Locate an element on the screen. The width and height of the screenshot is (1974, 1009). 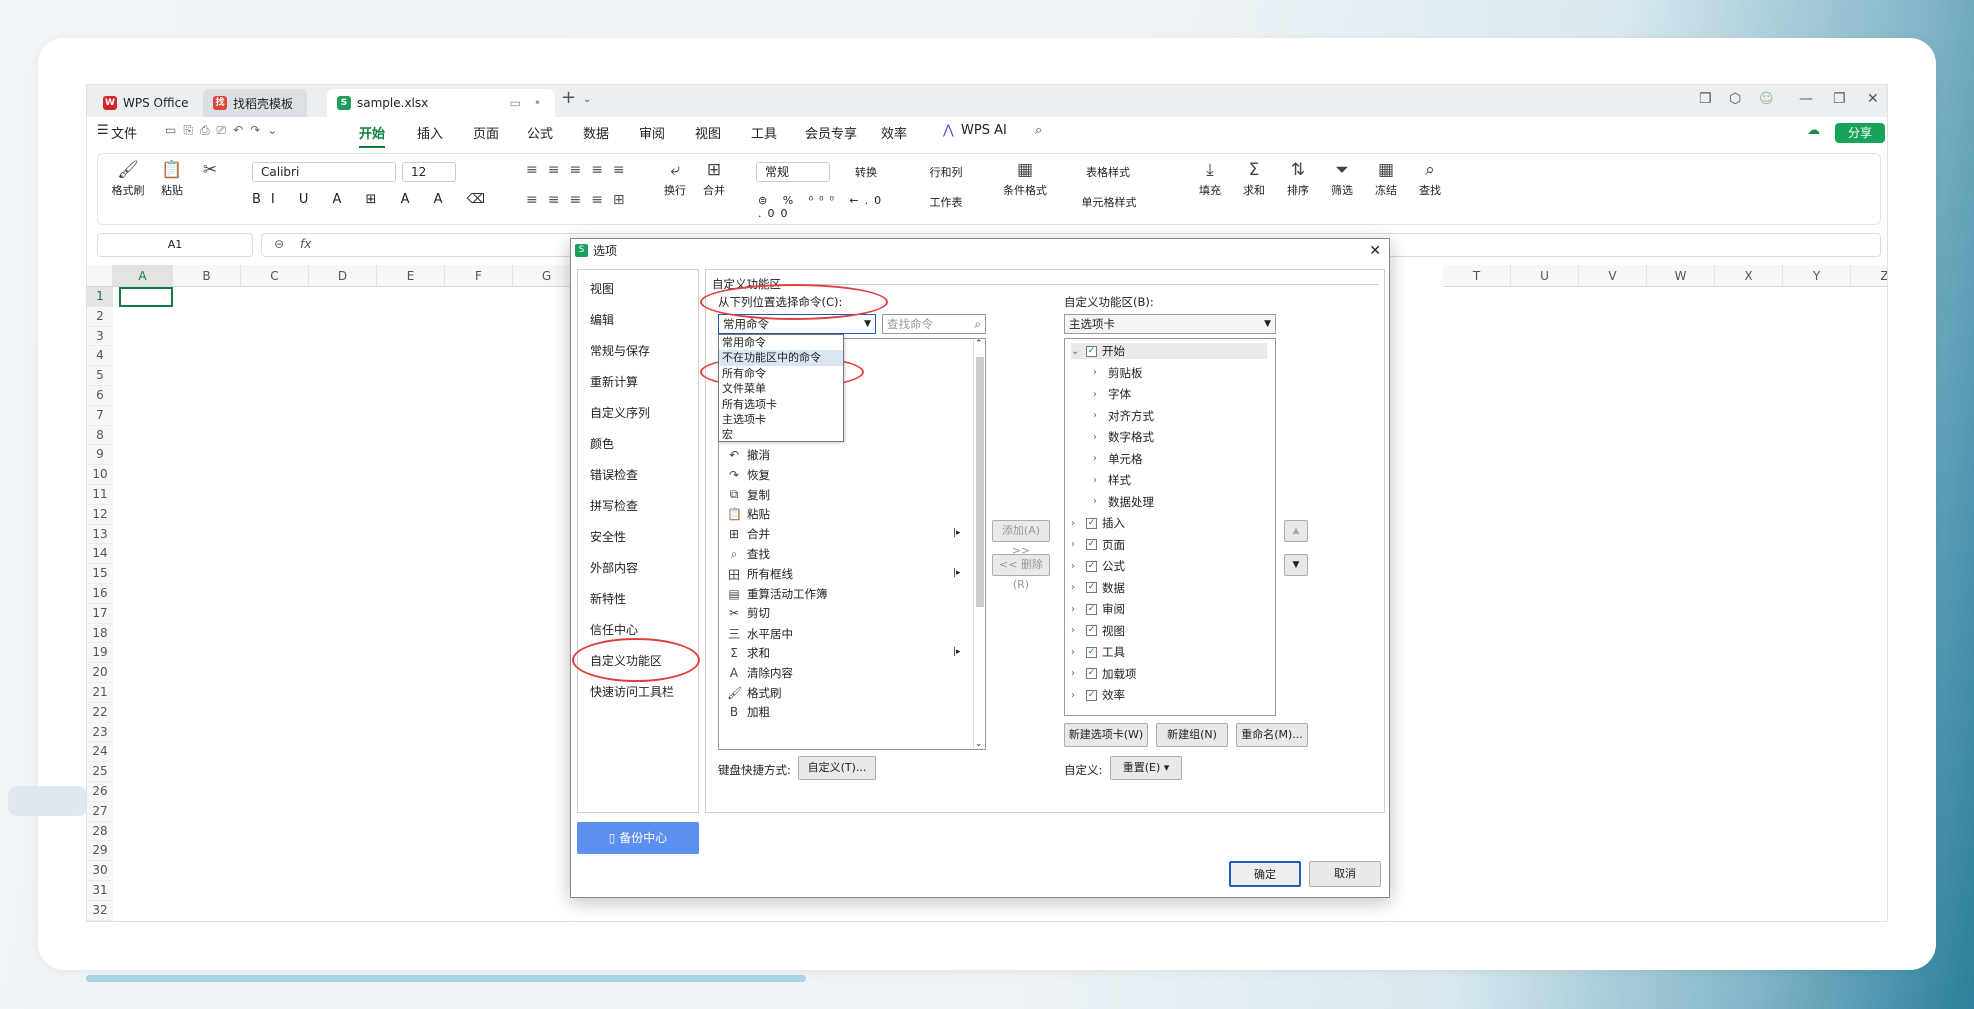
font-style-buttons: BI U A ⊞ A A ⌫ is located at coordinates (377, 199).